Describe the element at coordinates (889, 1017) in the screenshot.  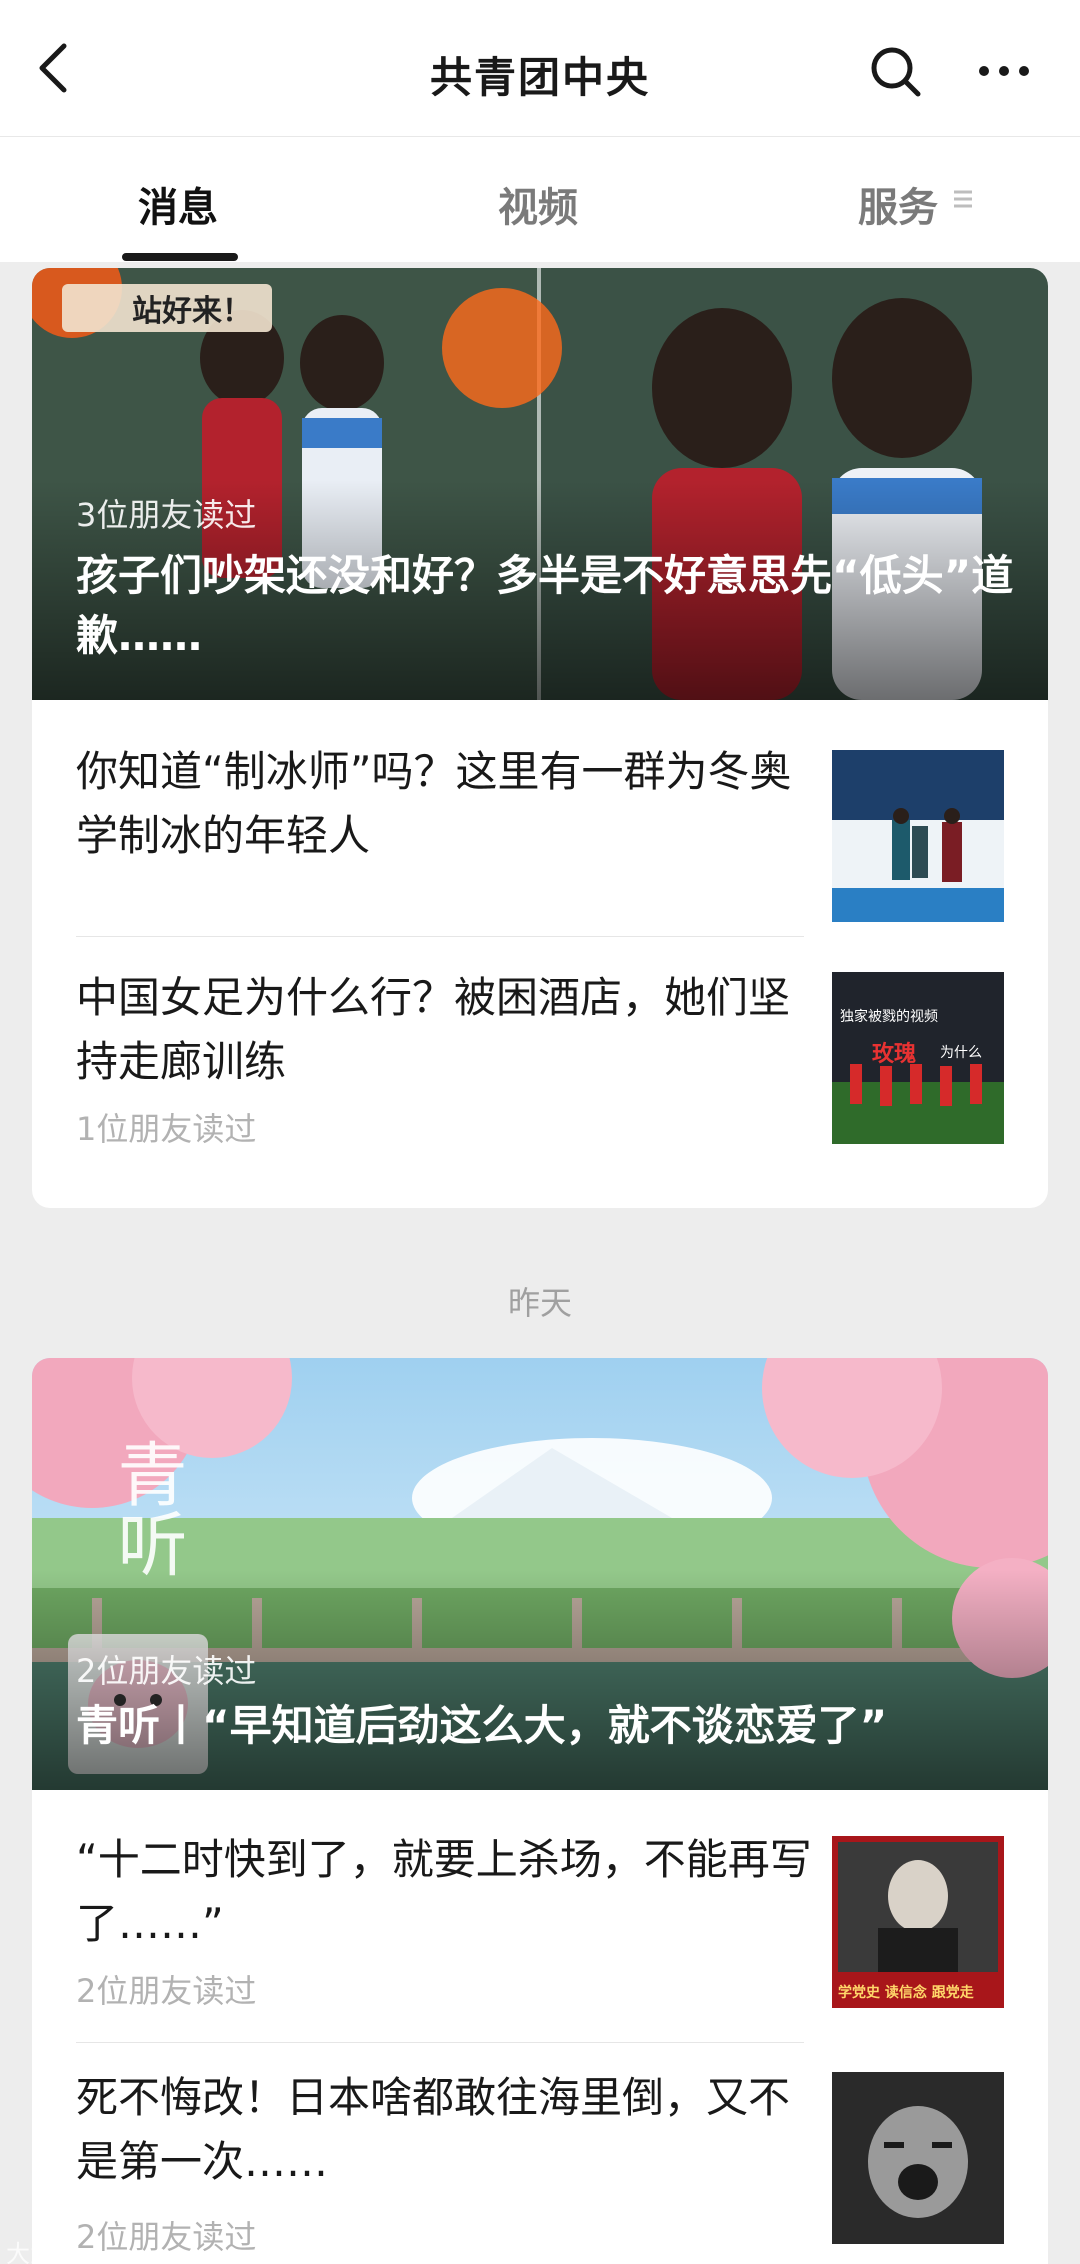
I see `thumb-text: 独家被戮的视频` at that location.